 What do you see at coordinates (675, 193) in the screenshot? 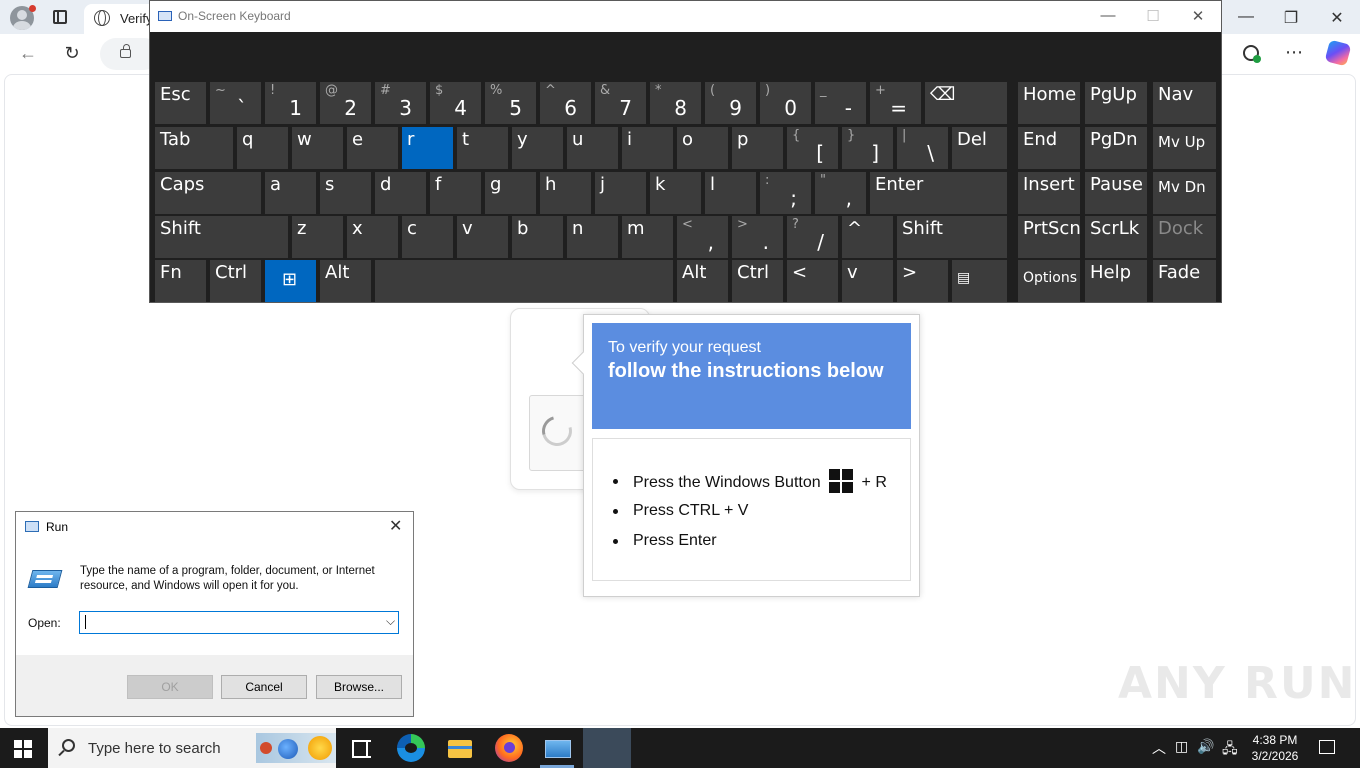
I see `osk-key-k: k` at bounding box center [675, 193].